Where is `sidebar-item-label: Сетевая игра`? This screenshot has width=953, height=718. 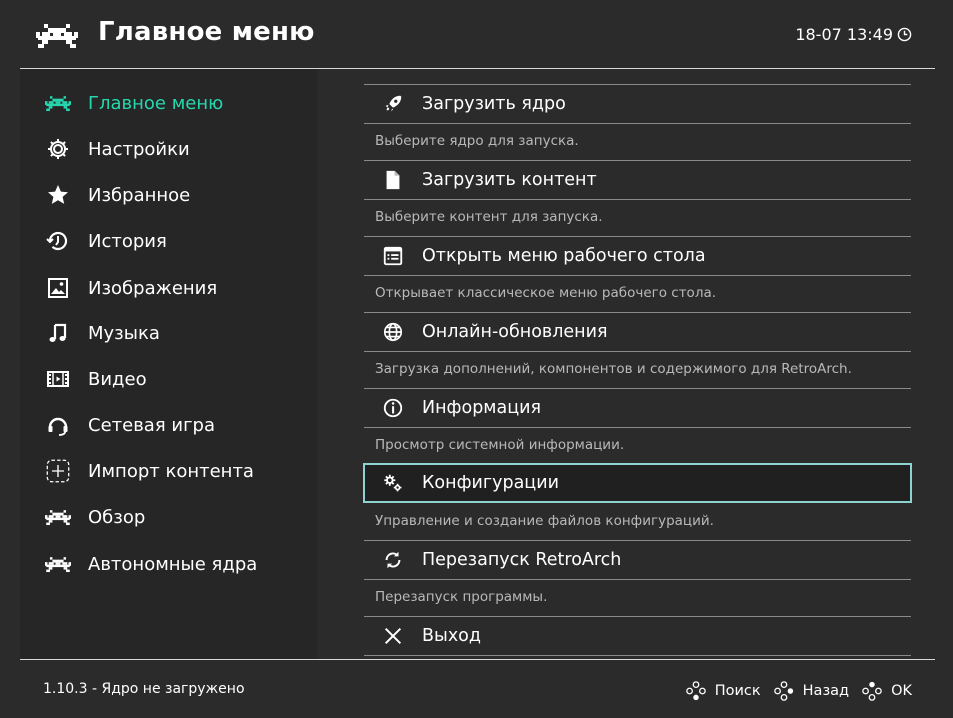
sidebar-item-label: Сетевая игра is located at coordinates (152, 425).